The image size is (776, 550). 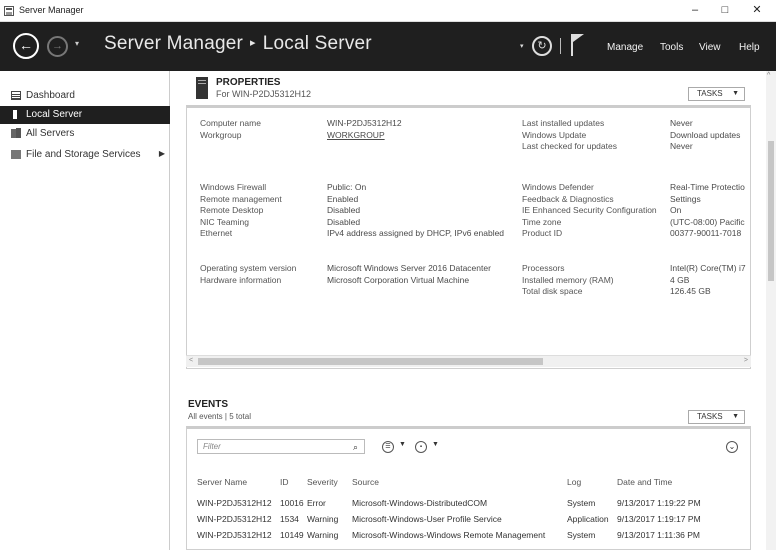 What do you see at coordinates (659, 535) in the screenshot?
I see `cell-date-time: 9/13/2017 1:11:36 PM` at bounding box center [659, 535].